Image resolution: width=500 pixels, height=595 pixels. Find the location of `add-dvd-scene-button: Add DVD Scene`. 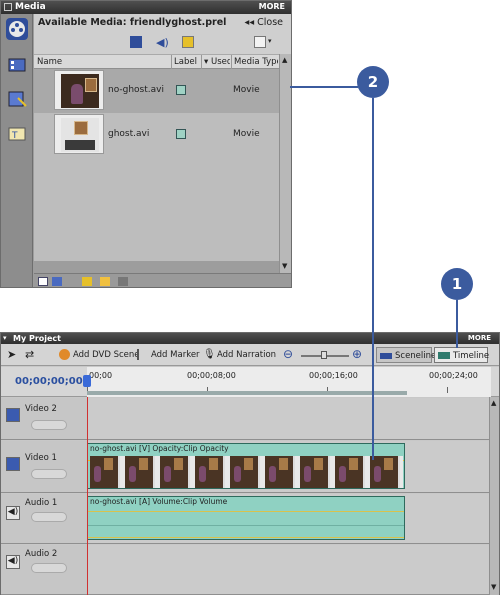

add-dvd-scene-button: Add DVD Scene is located at coordinates (106, 355).